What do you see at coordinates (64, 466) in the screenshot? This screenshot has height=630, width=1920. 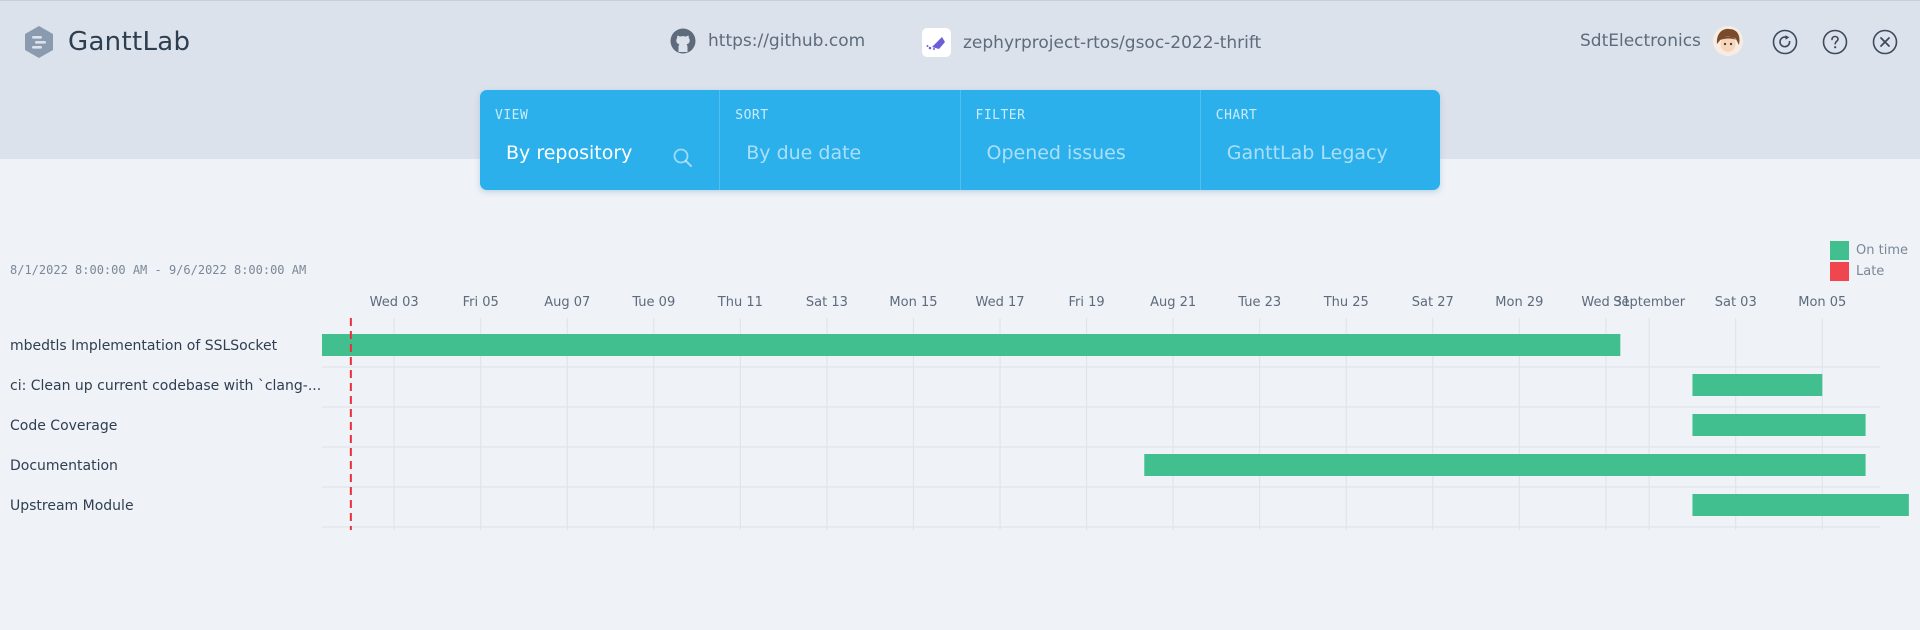 I see `task-label: Documentation` at bounding box center [64, 466].